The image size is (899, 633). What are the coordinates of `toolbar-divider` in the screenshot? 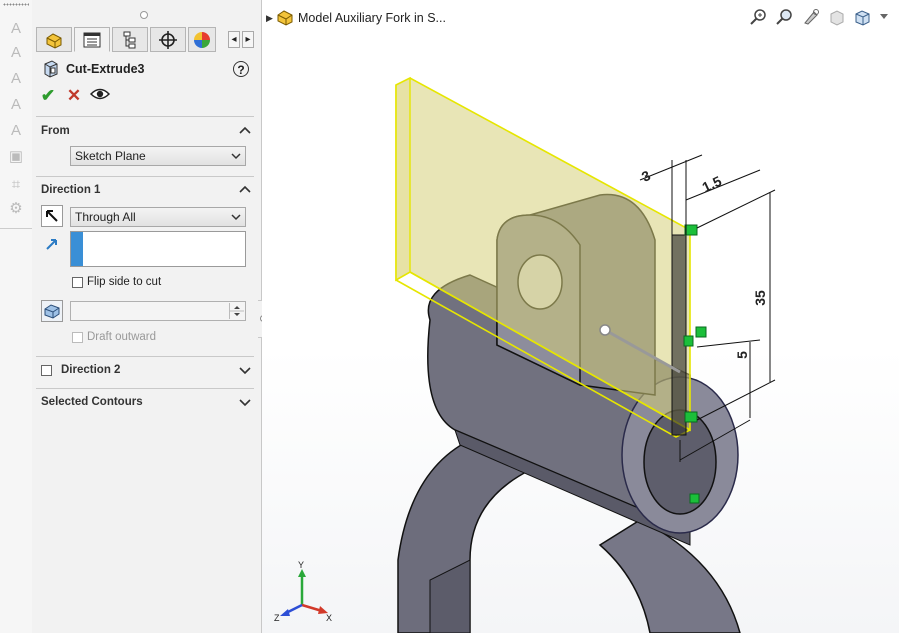 It's located at (16, 228).